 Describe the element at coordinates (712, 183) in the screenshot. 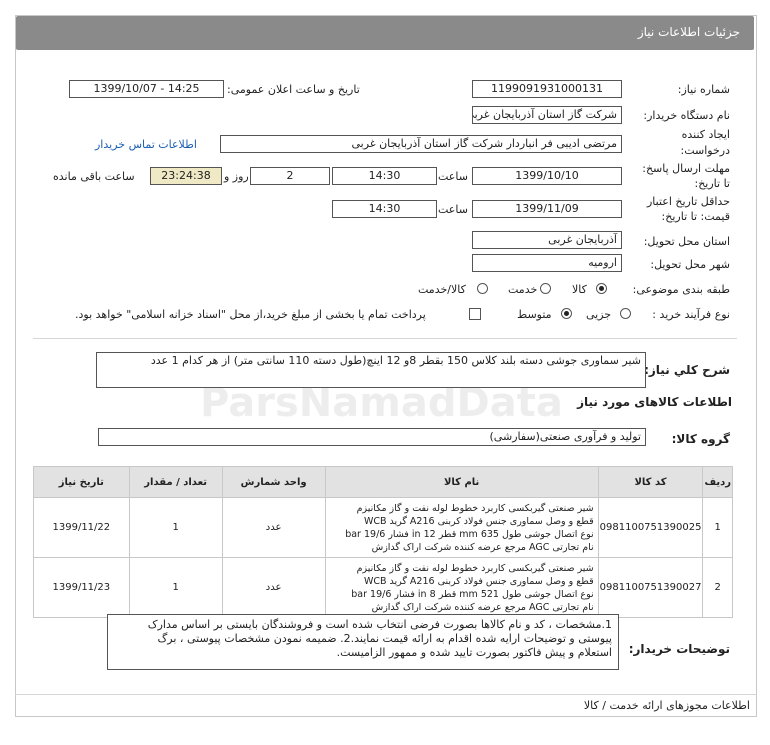

I see `deadline-label-2: تا تاریخ:` at that location.